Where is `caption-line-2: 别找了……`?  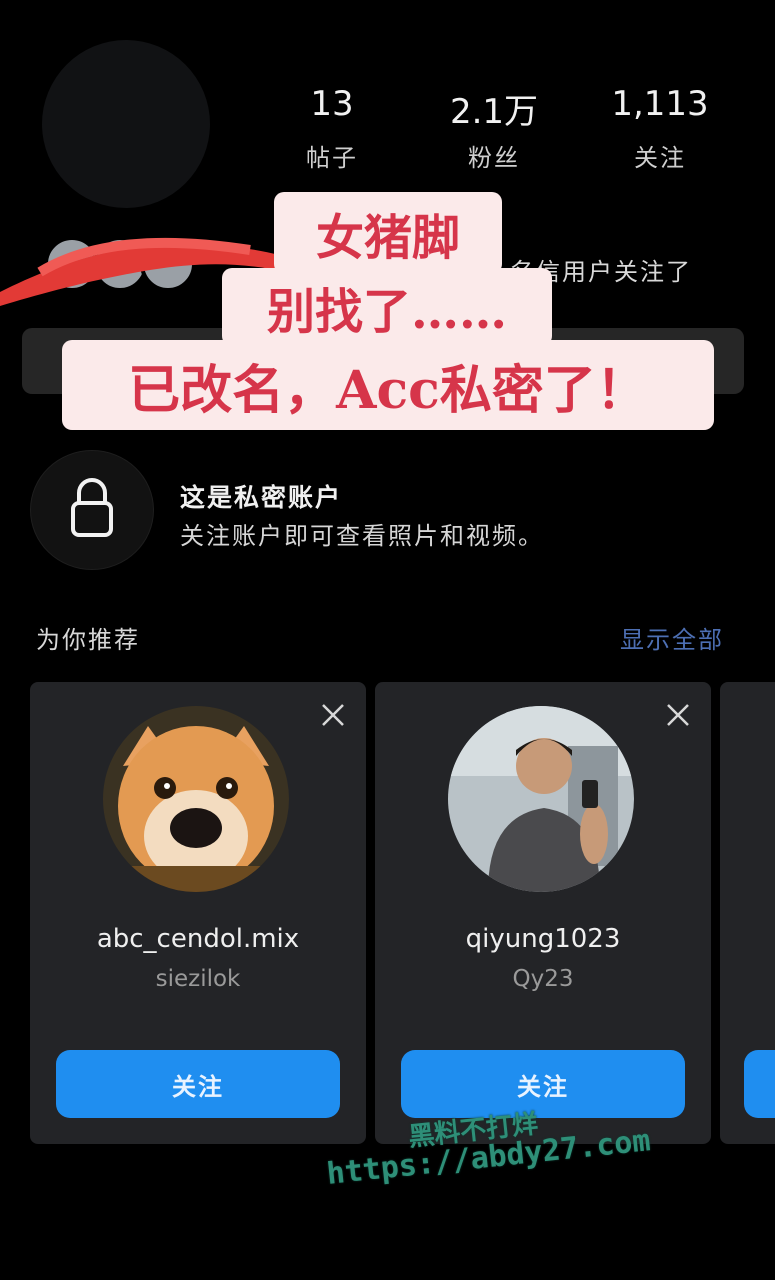 caption-line-2: 别找了…… is located at coordinates (387, 307).